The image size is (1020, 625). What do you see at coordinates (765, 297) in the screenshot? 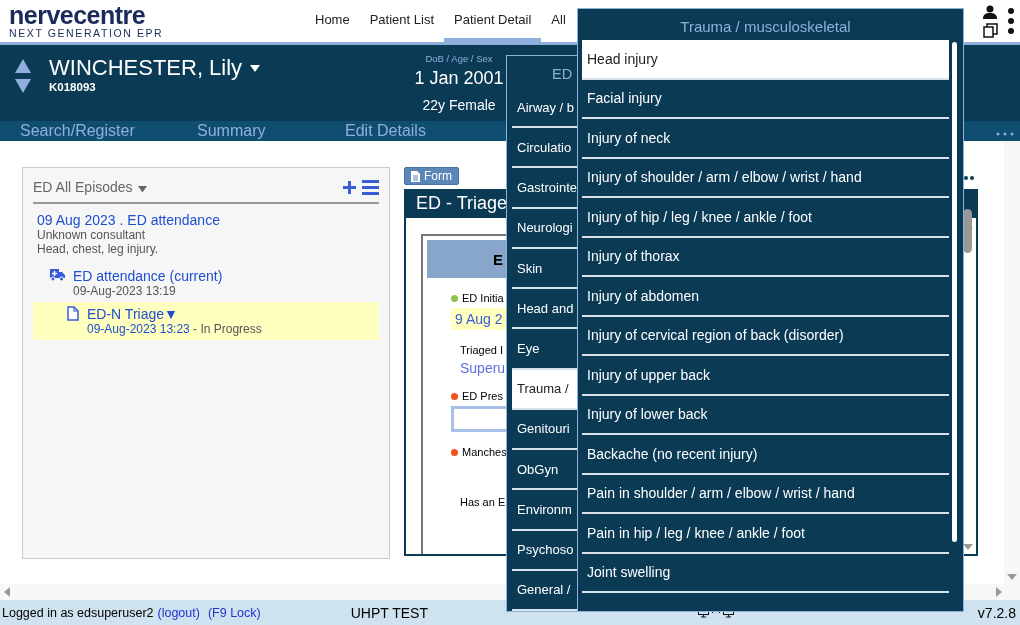
I see `menu-item: Injury of abdomen` at bounding box center [765, 297].